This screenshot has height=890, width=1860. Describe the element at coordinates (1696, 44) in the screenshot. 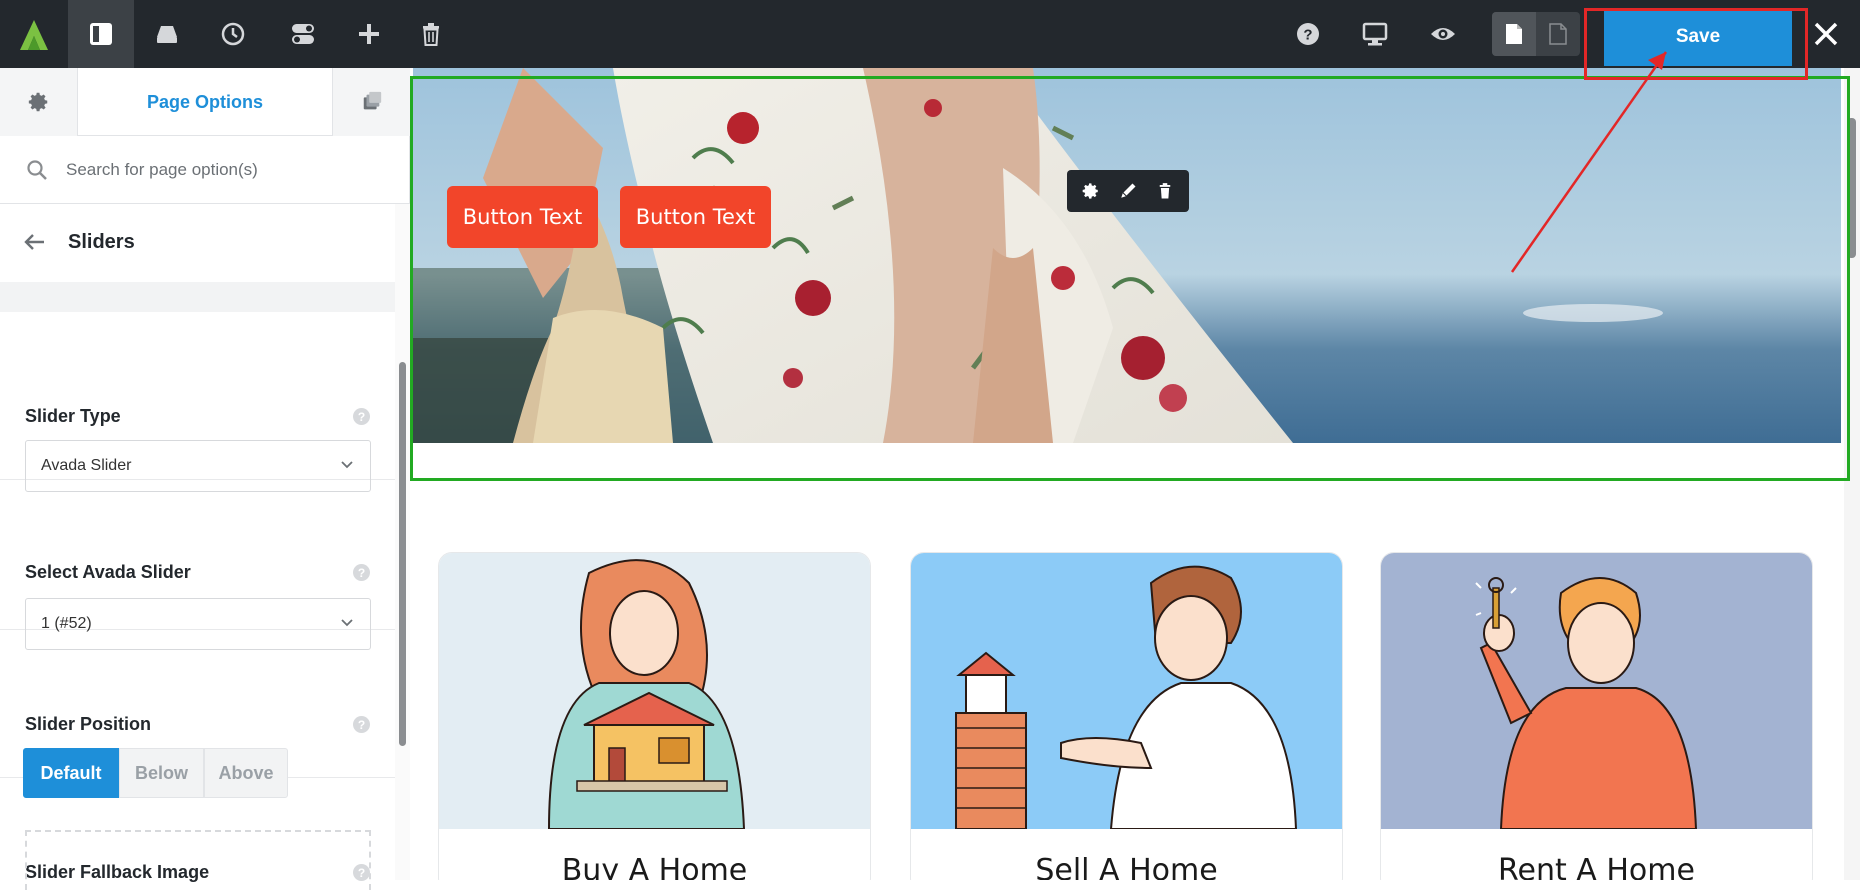

I see `save-highlight-box` at that location.